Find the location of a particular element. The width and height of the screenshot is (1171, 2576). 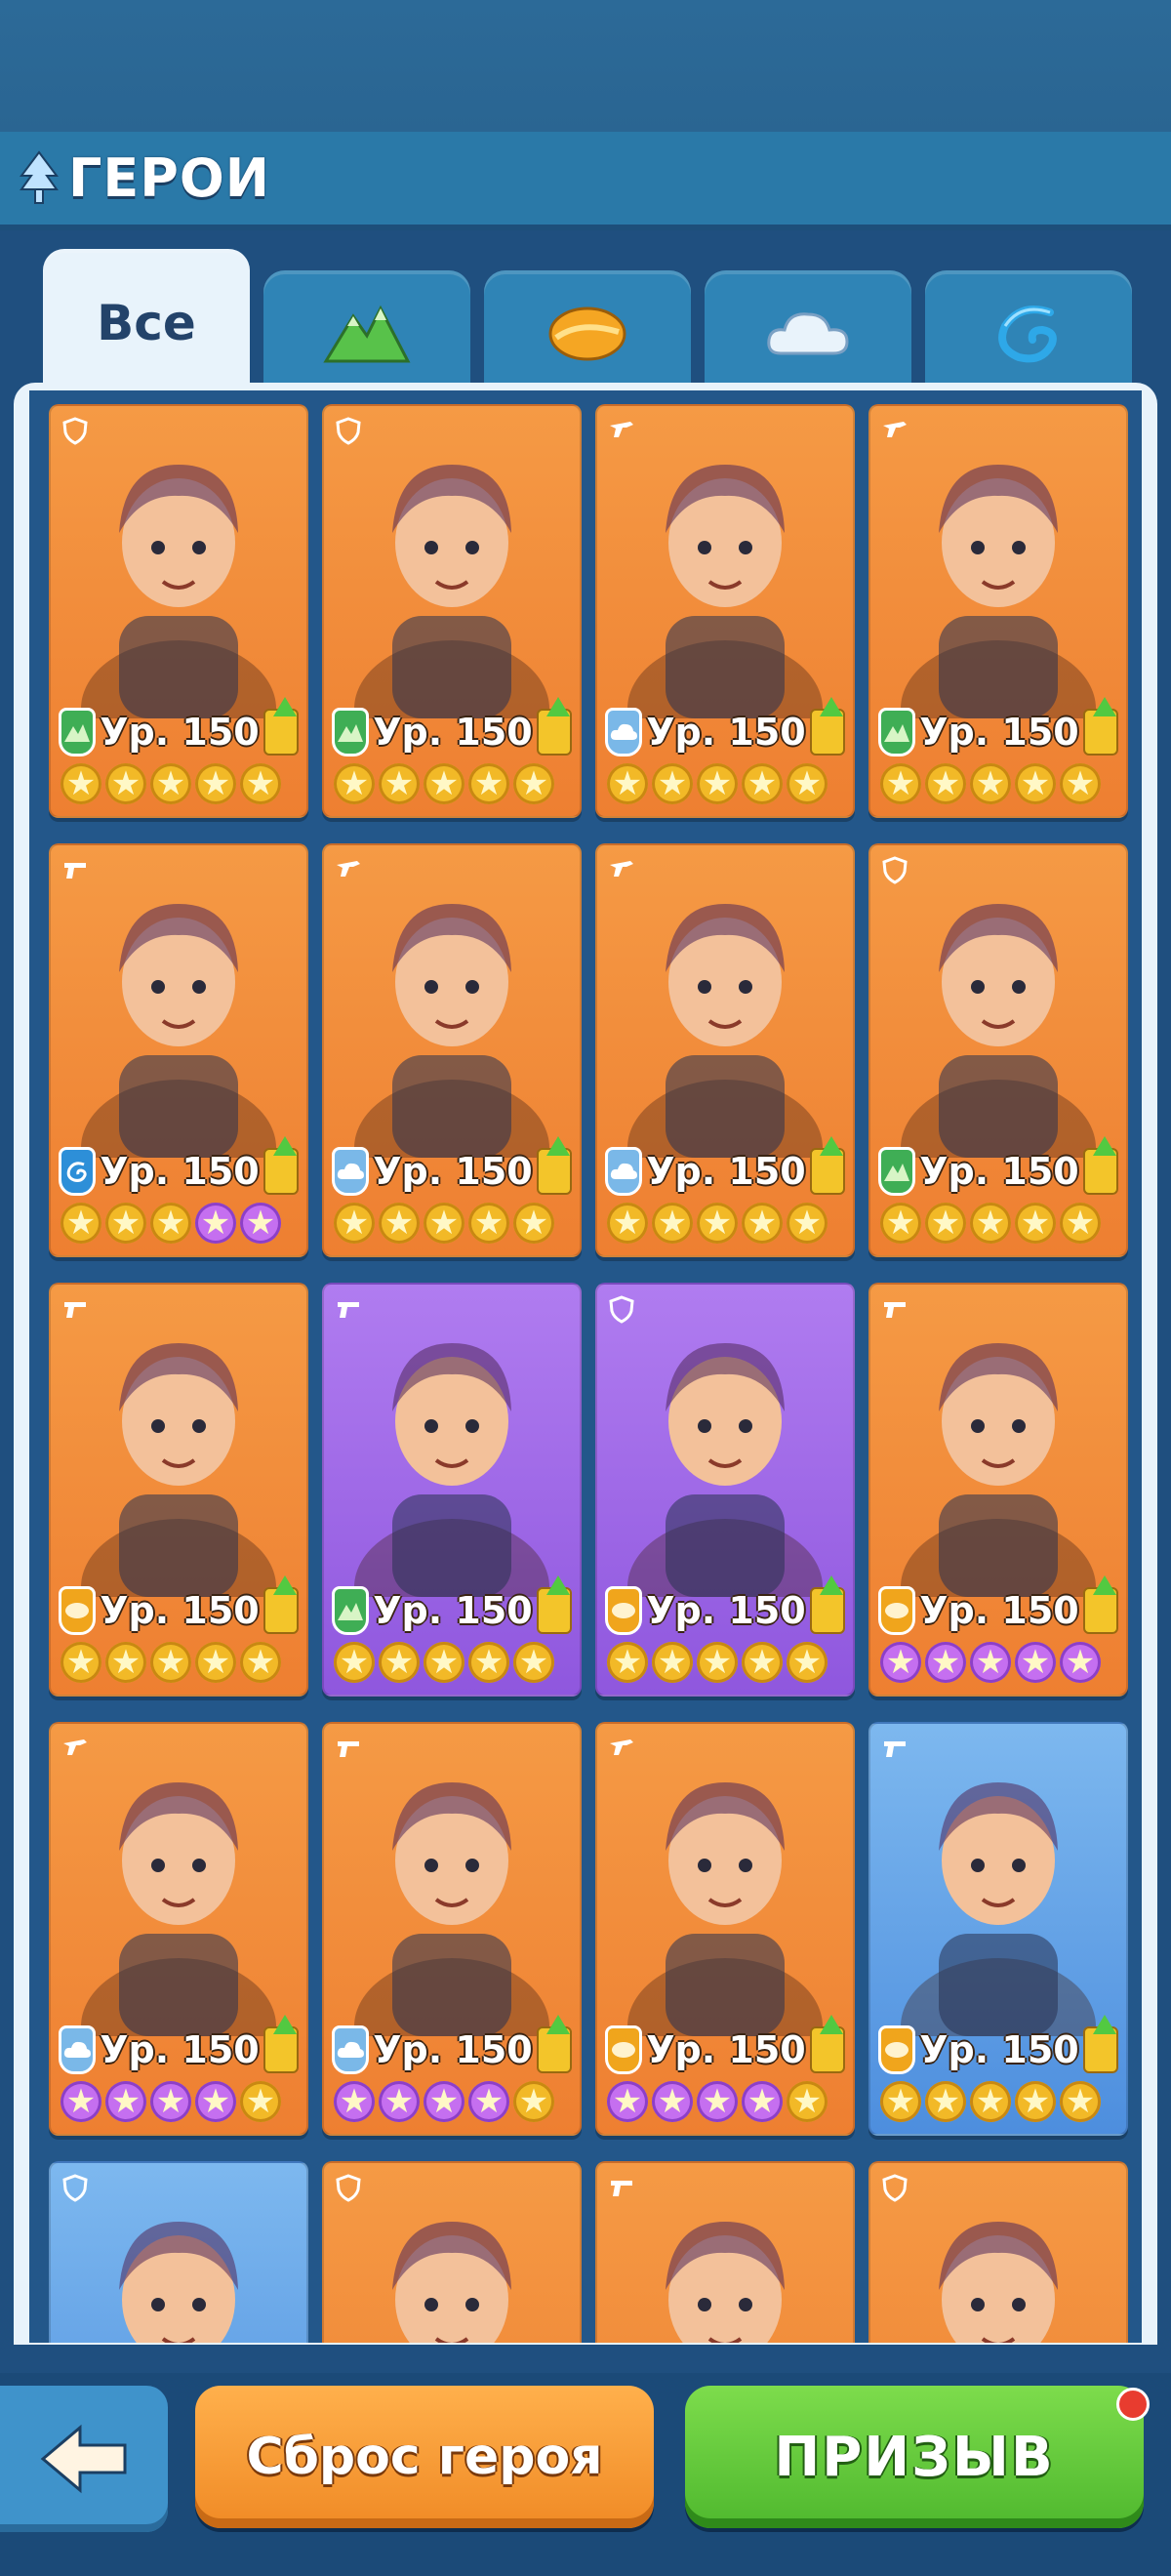

tab-all: Все is located at coordinates (146, 323).